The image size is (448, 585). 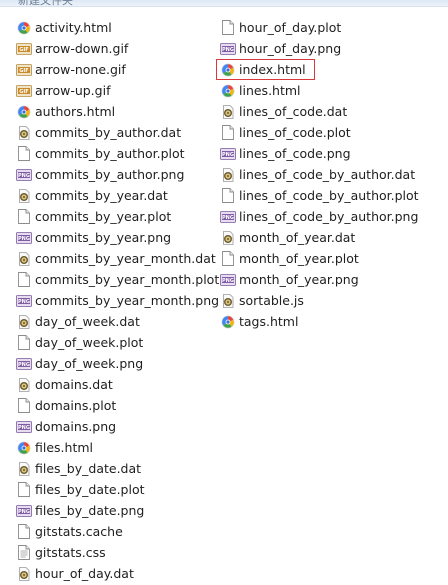 I want to click on selection-highlight, so click(x=265, y=69).